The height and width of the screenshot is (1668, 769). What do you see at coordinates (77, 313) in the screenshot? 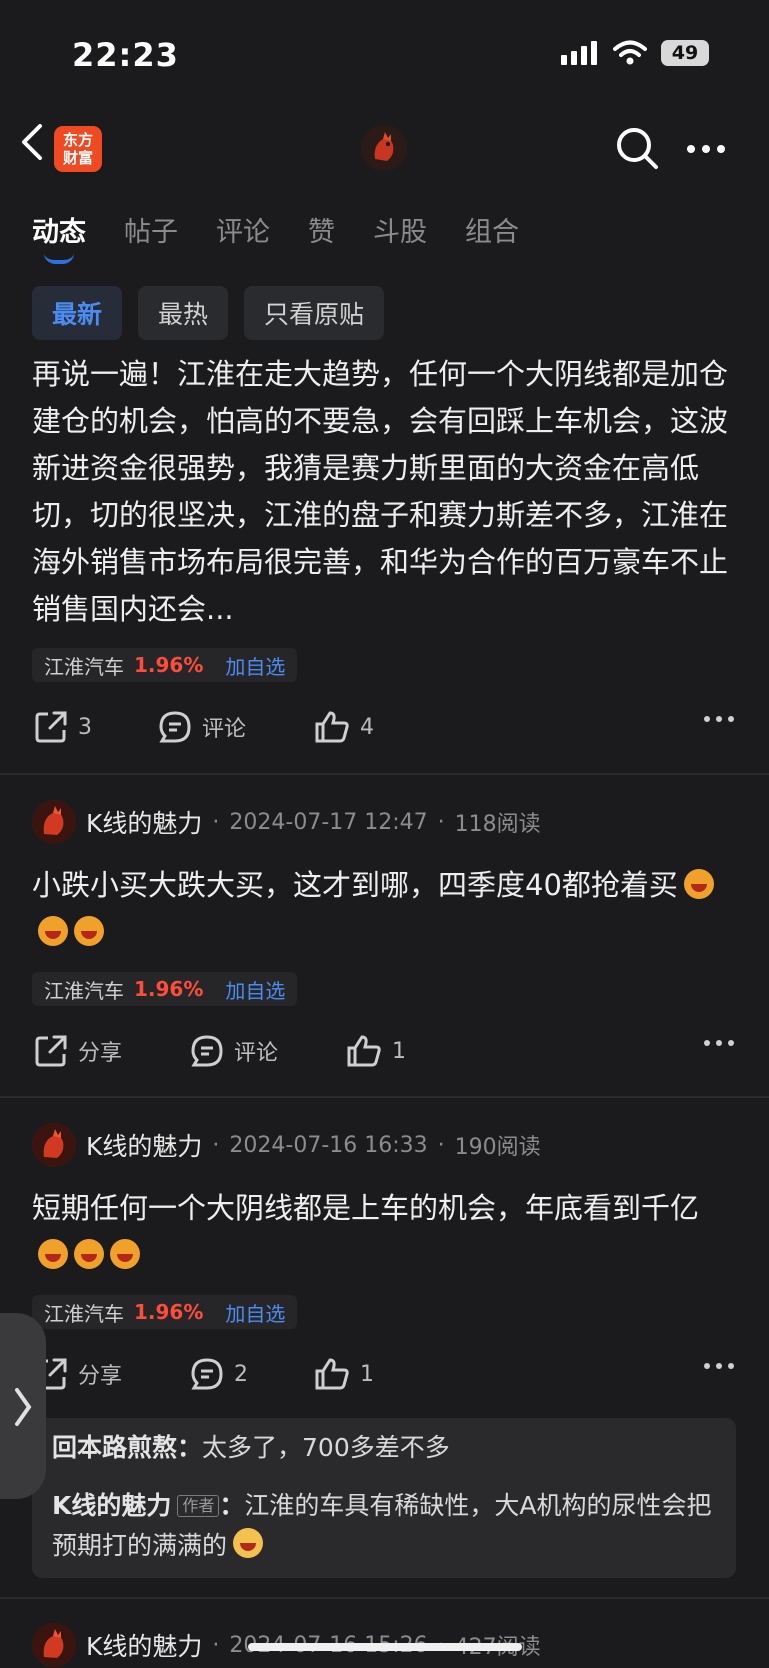
I see `filter-latest: 最新` at bounding box center [77, 313].